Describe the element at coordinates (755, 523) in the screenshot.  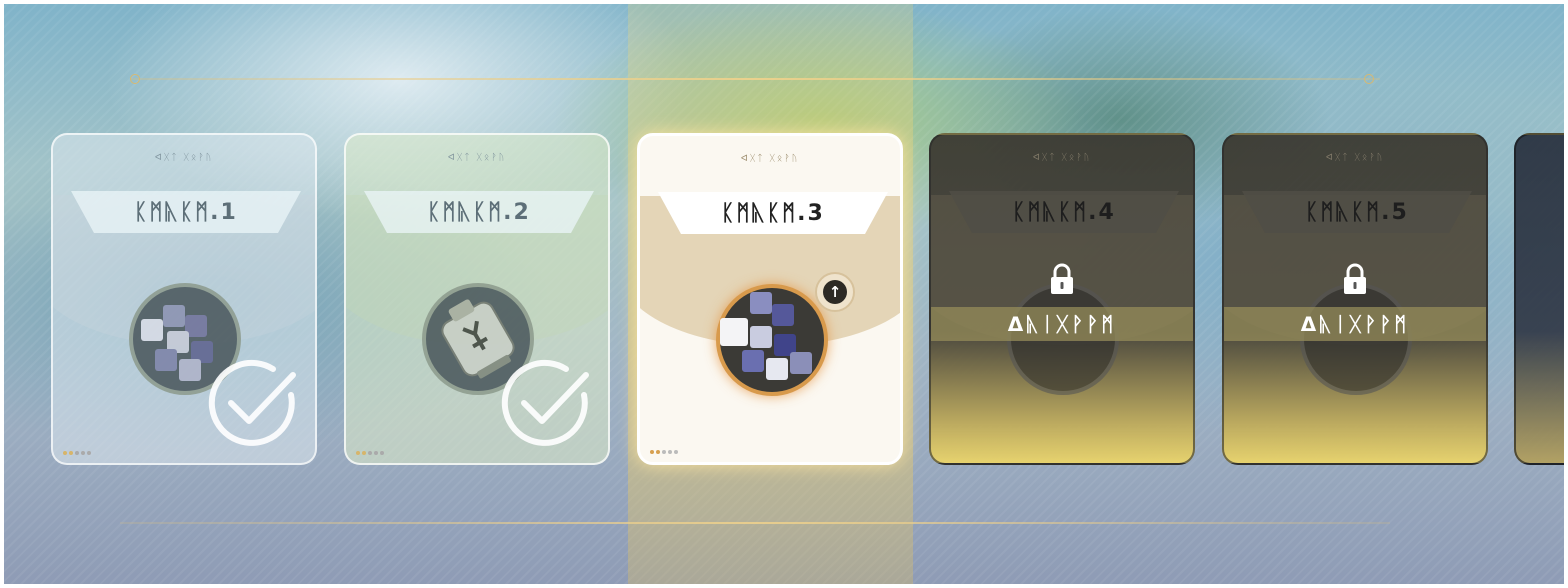
I see `bottom-divider` at that location.